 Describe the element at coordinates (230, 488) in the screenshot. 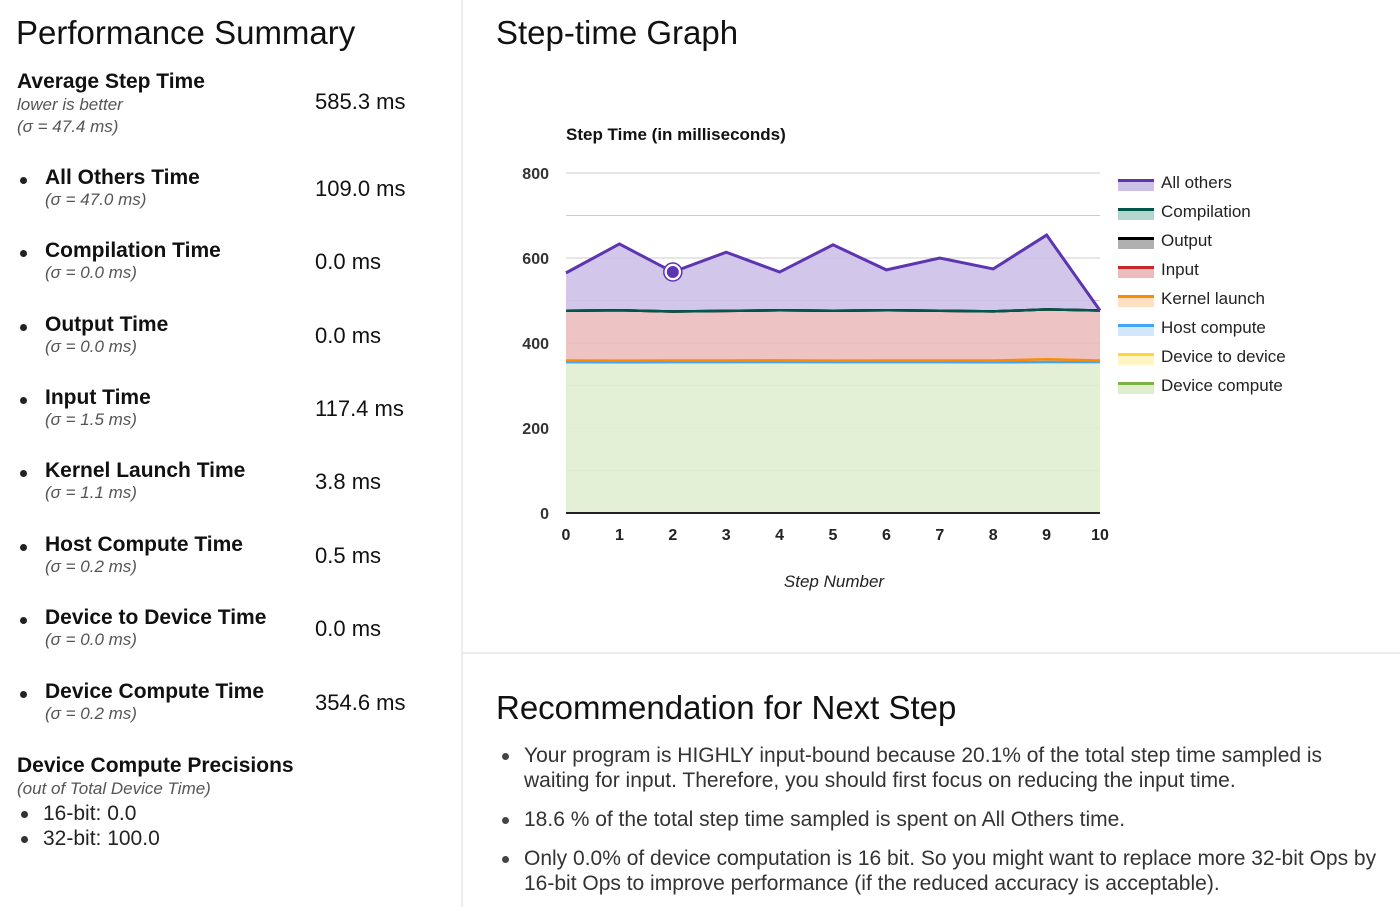

I see `metric-kernel-launch: Kernel Launch Time (σ = 1.1 ms) 3.8 ms` at that location.